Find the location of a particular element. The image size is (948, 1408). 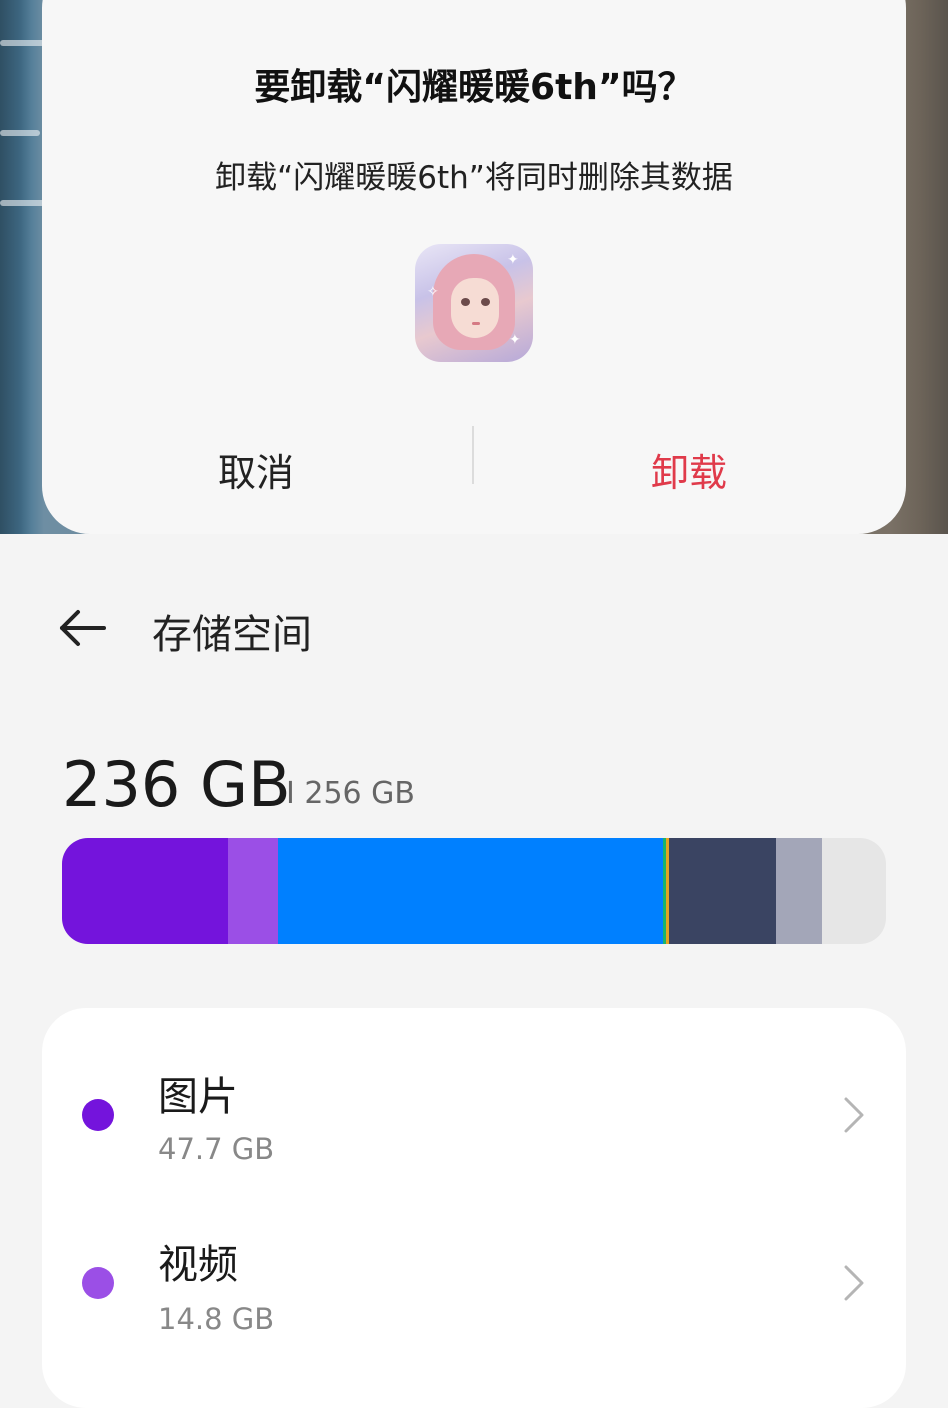

uninstall-button: 卸载 is located at coordinates (689, 469).